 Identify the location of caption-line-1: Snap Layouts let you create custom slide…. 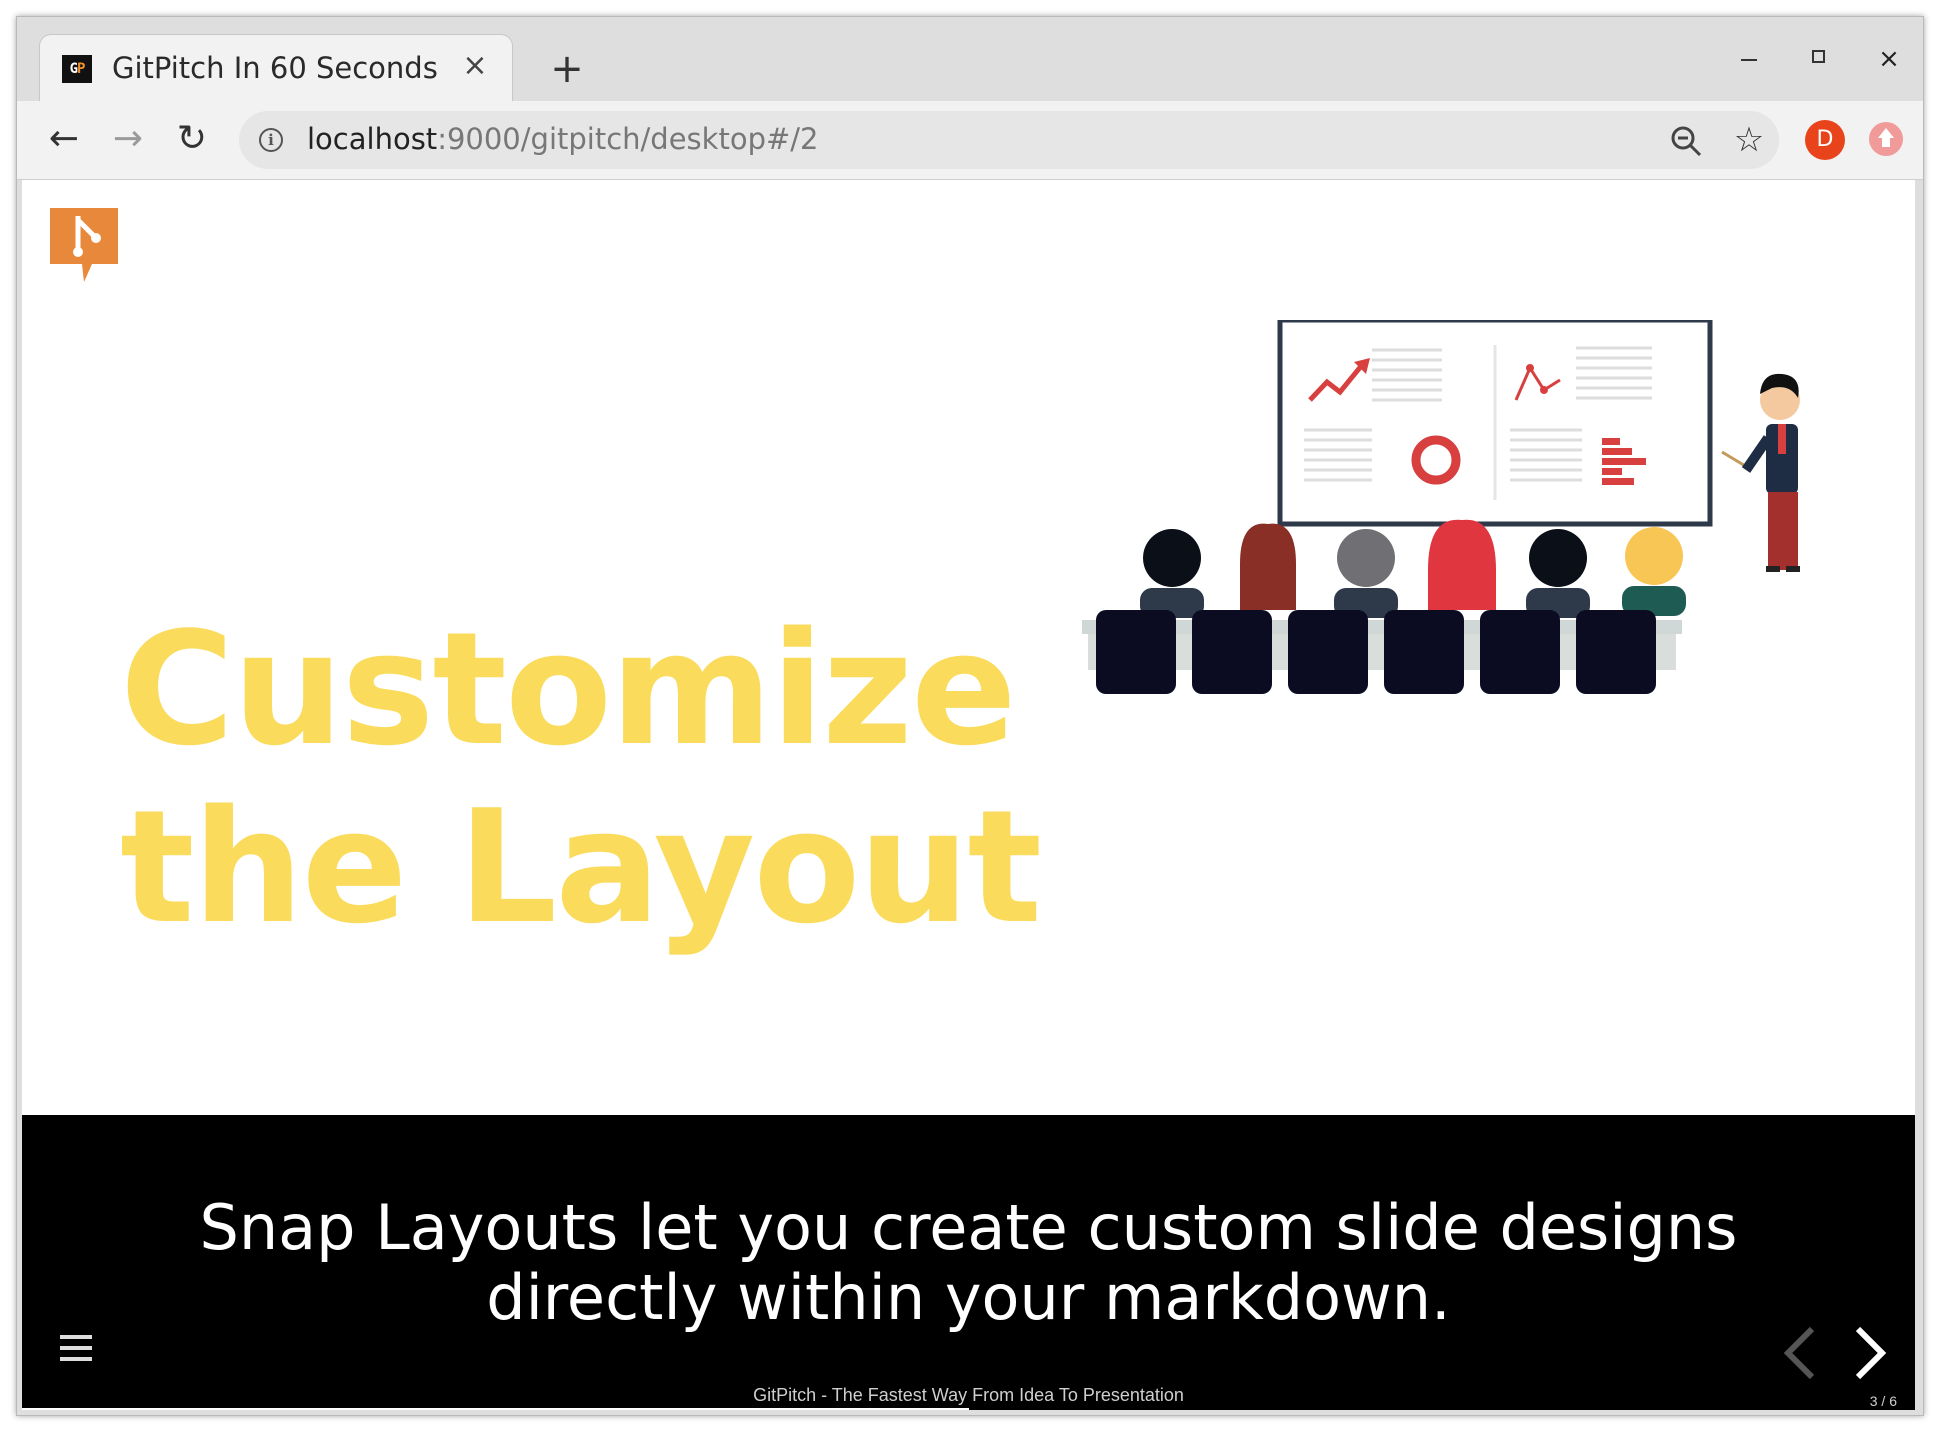
(968, 1227).